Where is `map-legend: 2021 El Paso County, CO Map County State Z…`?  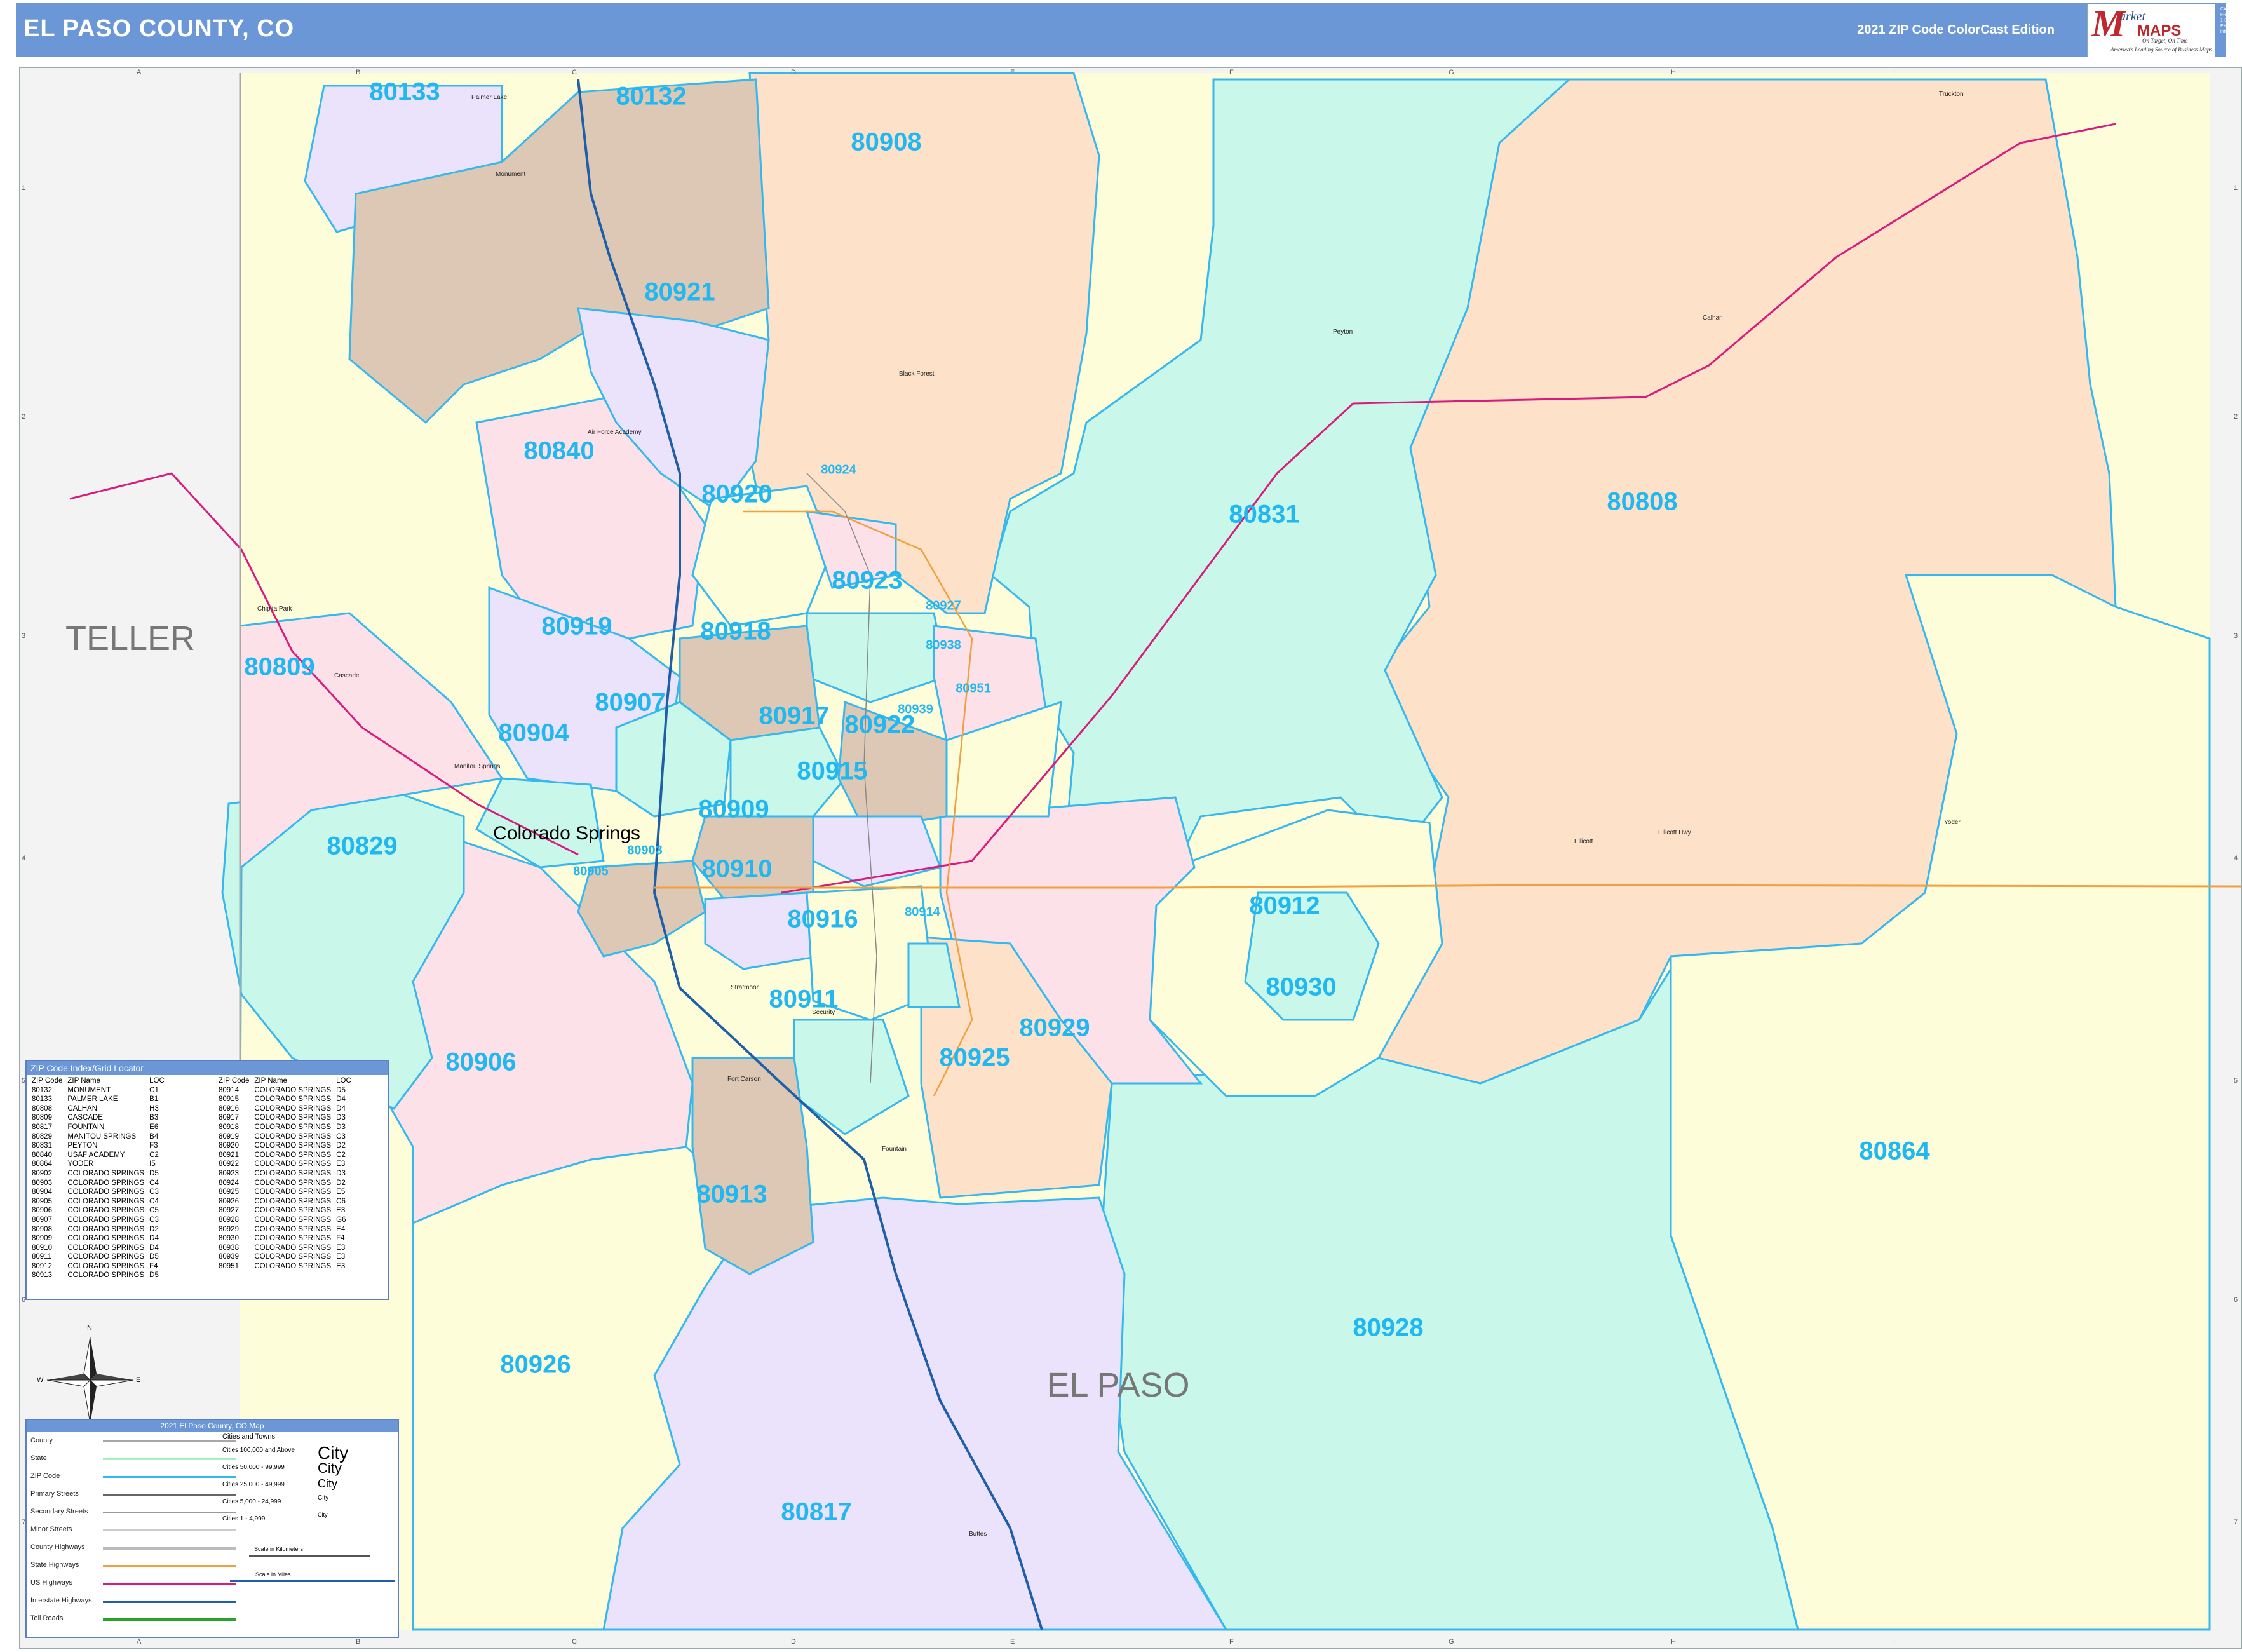 map-legend: 2021 El Paso County, CO Map County State Z… is located at coordinates (212, 1529).